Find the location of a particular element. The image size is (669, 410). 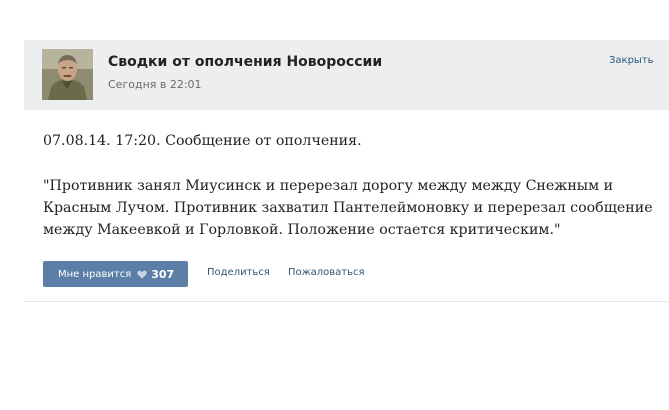

close-link: Закрыть is located at coordinates (631, 60).